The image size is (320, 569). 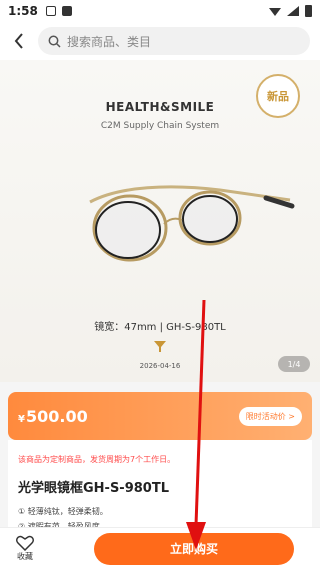 What do you see at coordinates (66, 11) in the screenshot?
I see `app-notification-icon` at bounding box center [66, 11].